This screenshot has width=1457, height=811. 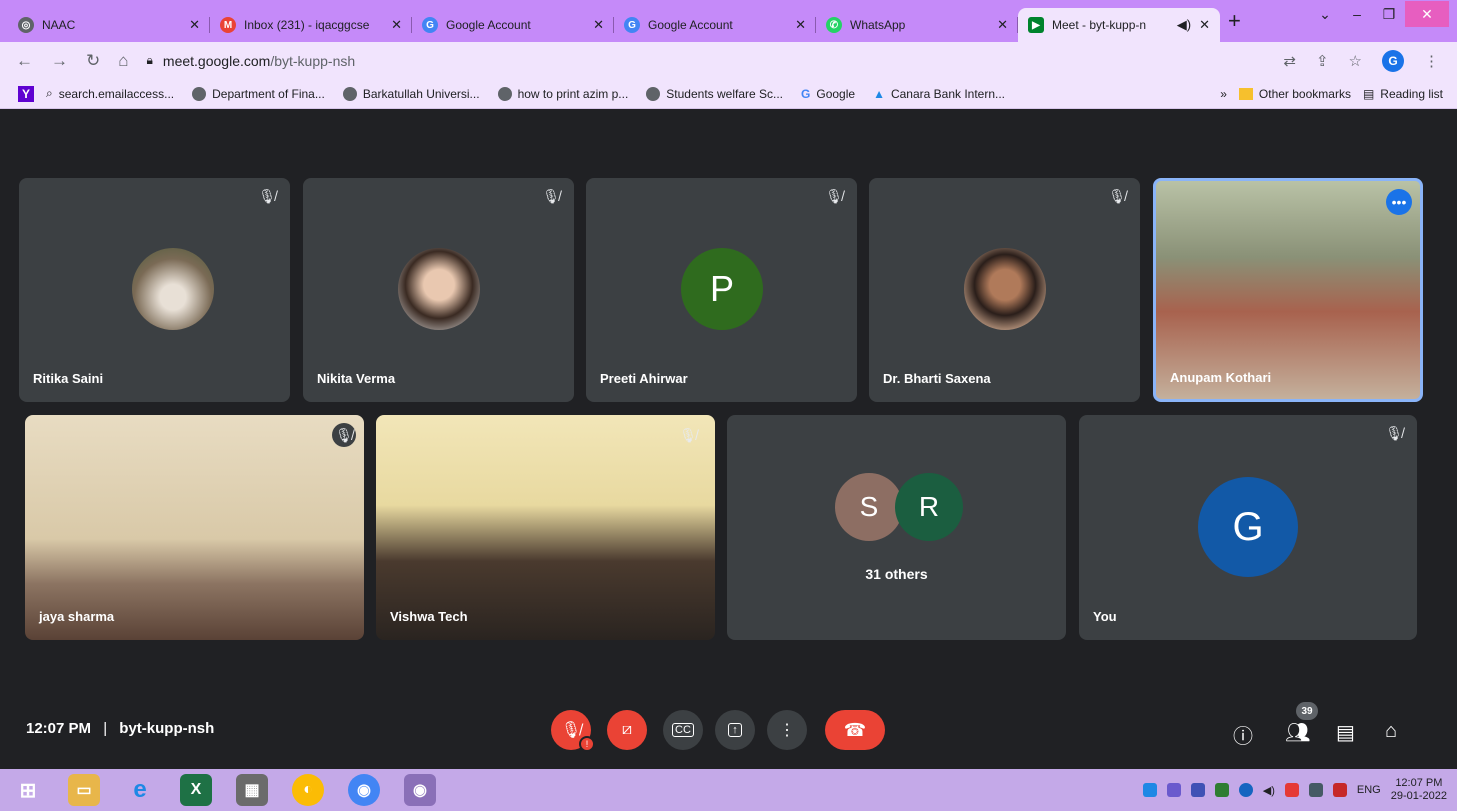 What do you see at coordinates (26, 93) in the screenshot?
I see `yahoo-icon: Y` at bounding box center [26, 93].